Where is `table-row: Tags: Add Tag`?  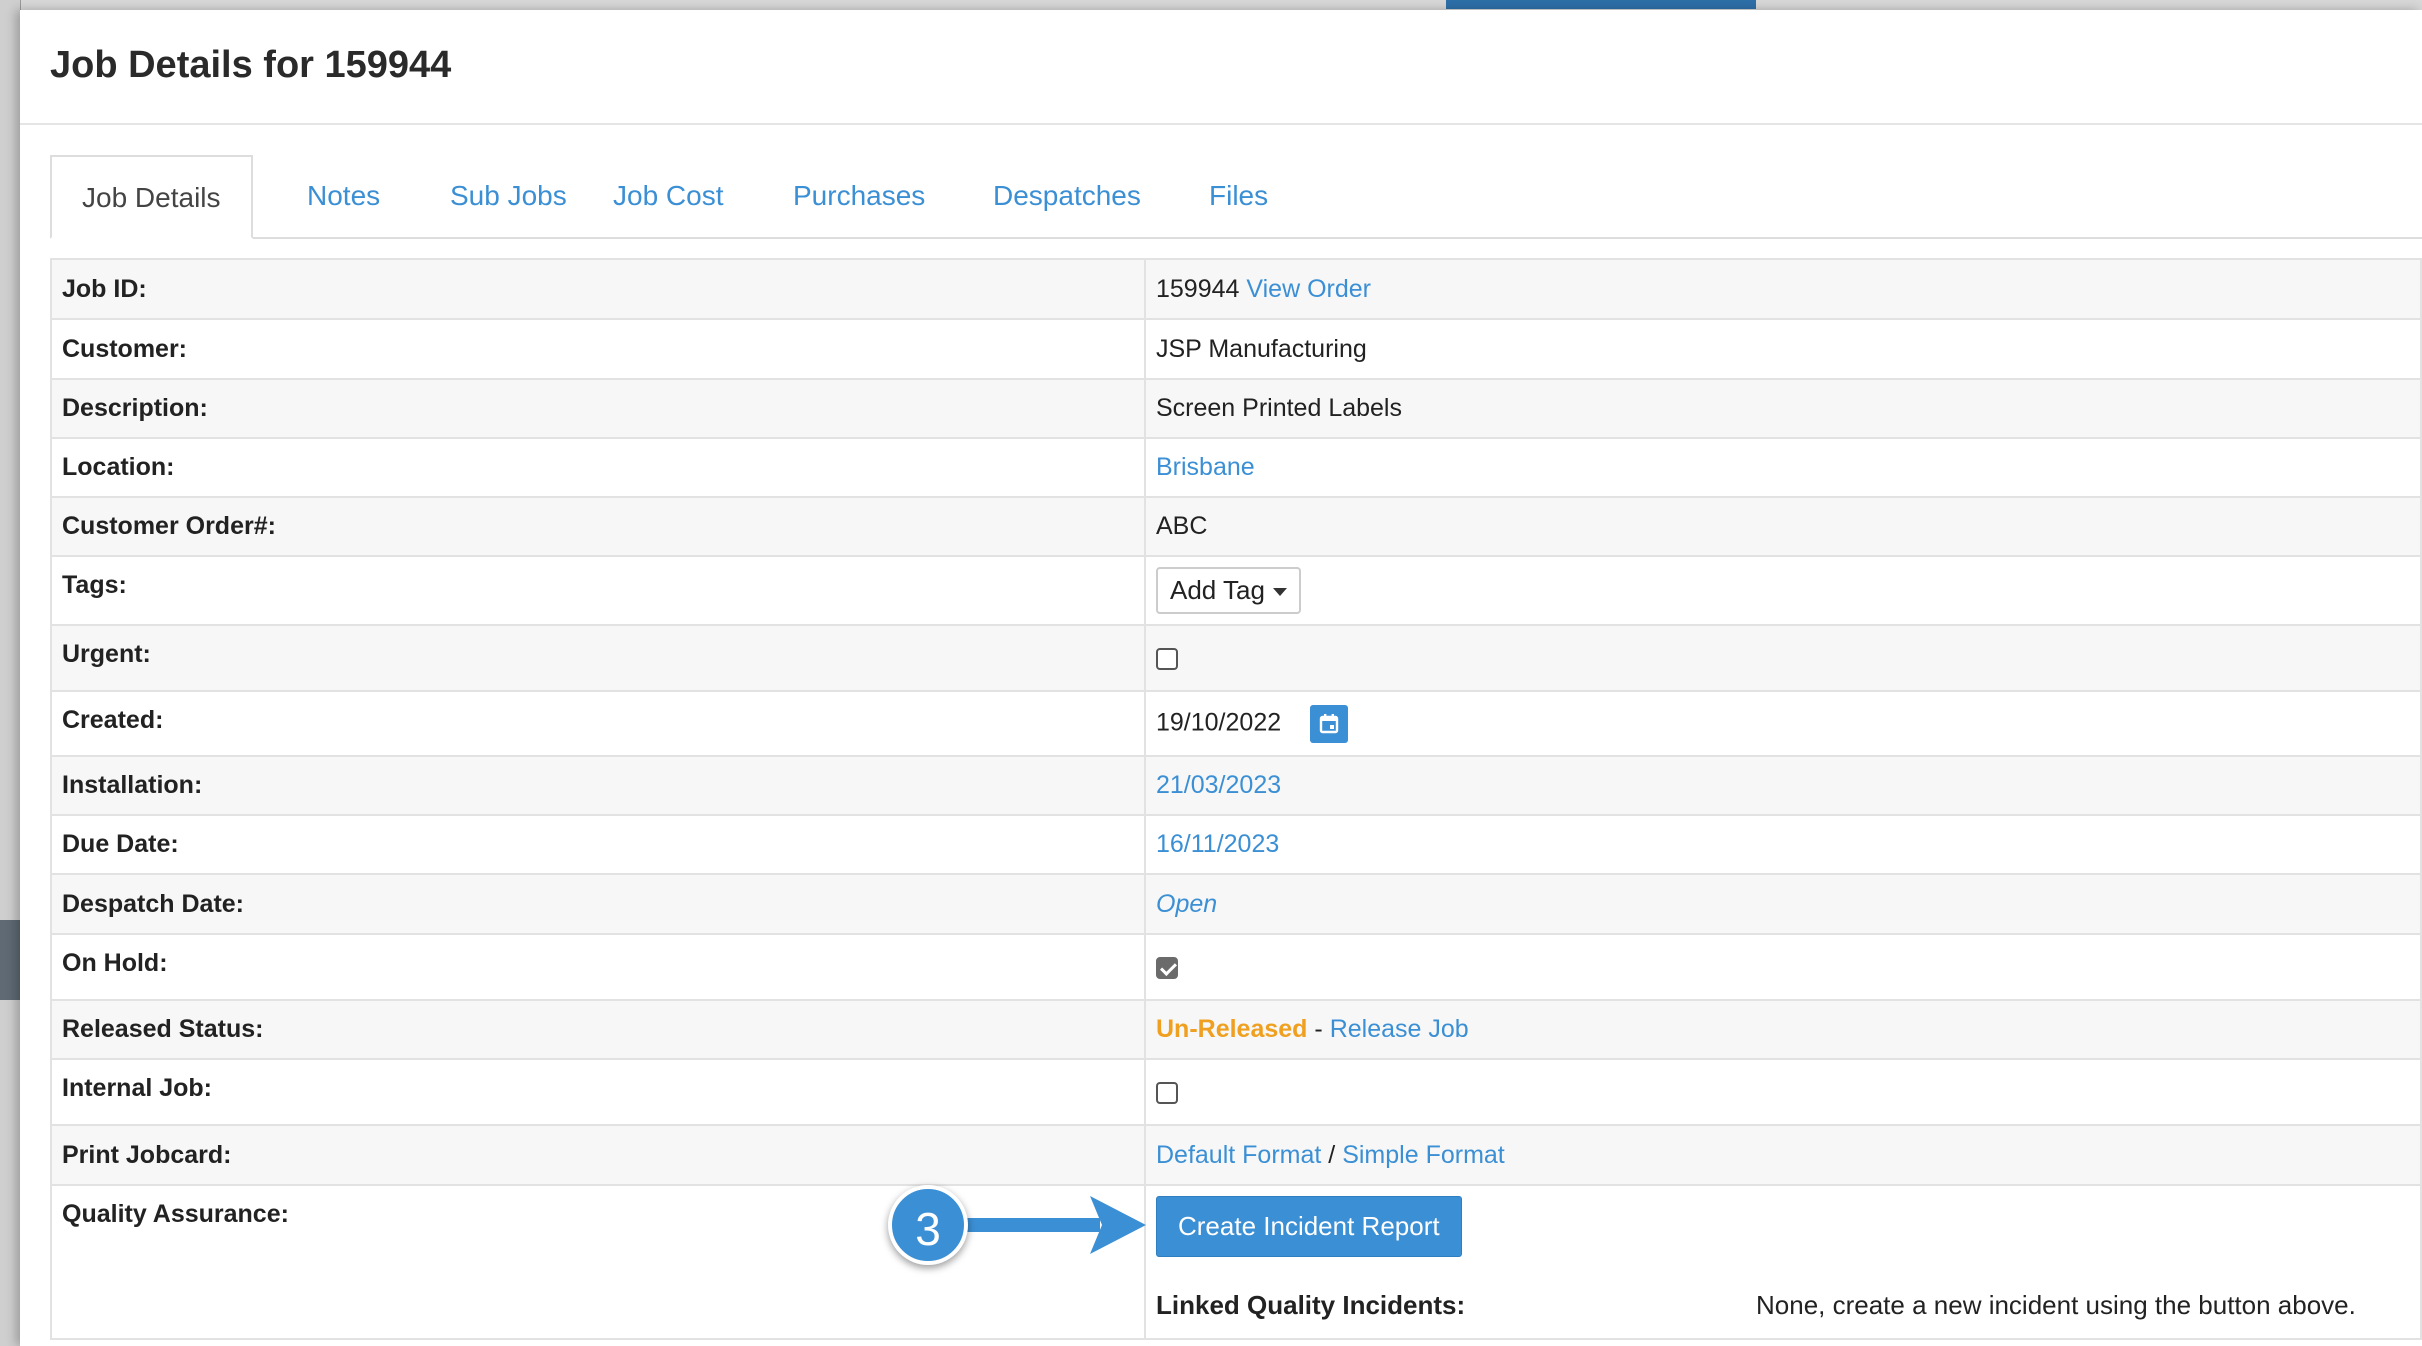 table-row: Tags: Add Tag is located at coordinates (1236, 590).